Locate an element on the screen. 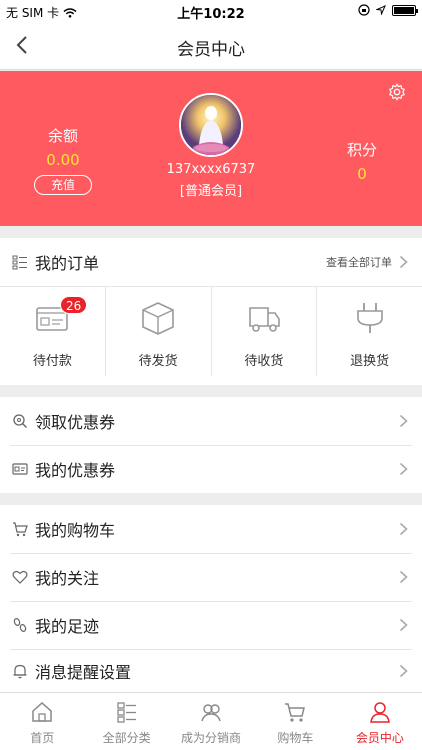 The image size is (422, 750). orders-title: 我的订单 is located at coordinates (67, 263).